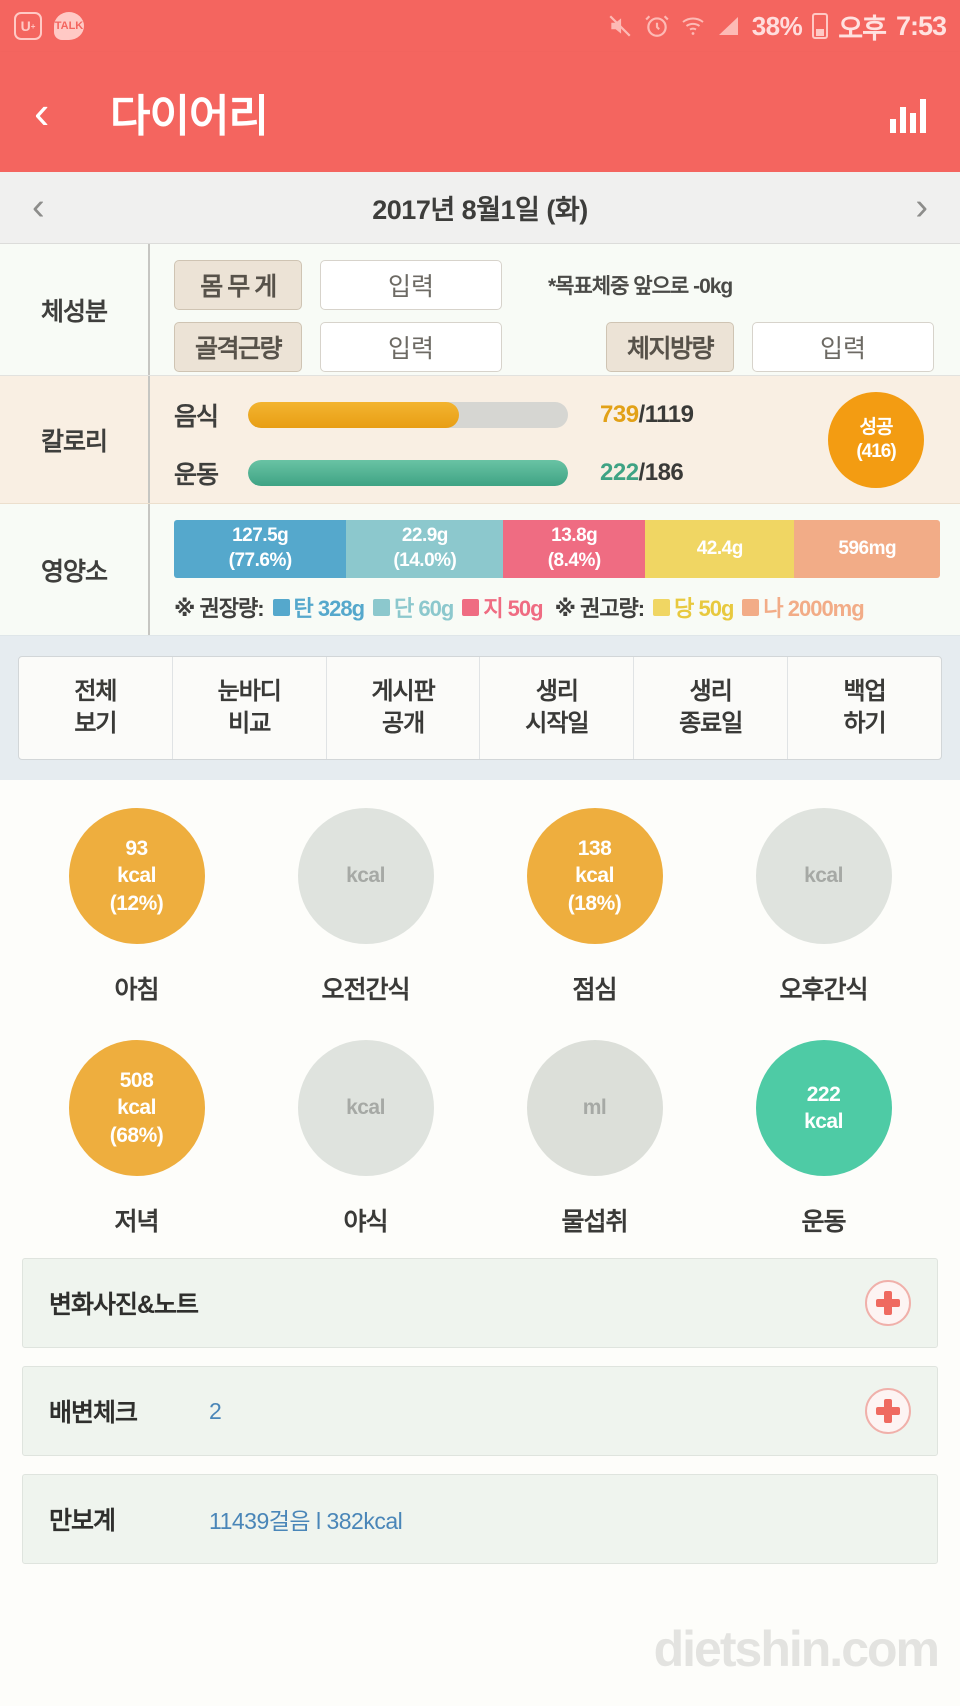 The height and width of the screenshot is (1706, 960). I want to click on tab-0: 전체 보기, so click(96, 708).